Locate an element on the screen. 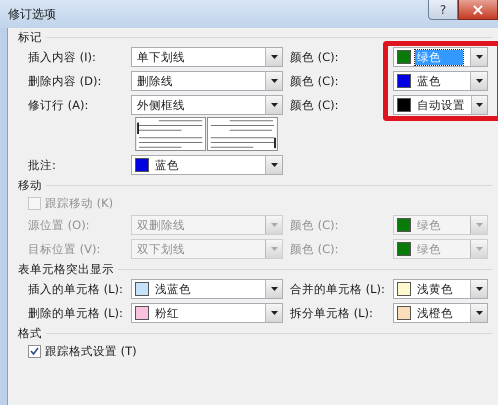  section-heading: 标记 is located at coordinates (30, 37).